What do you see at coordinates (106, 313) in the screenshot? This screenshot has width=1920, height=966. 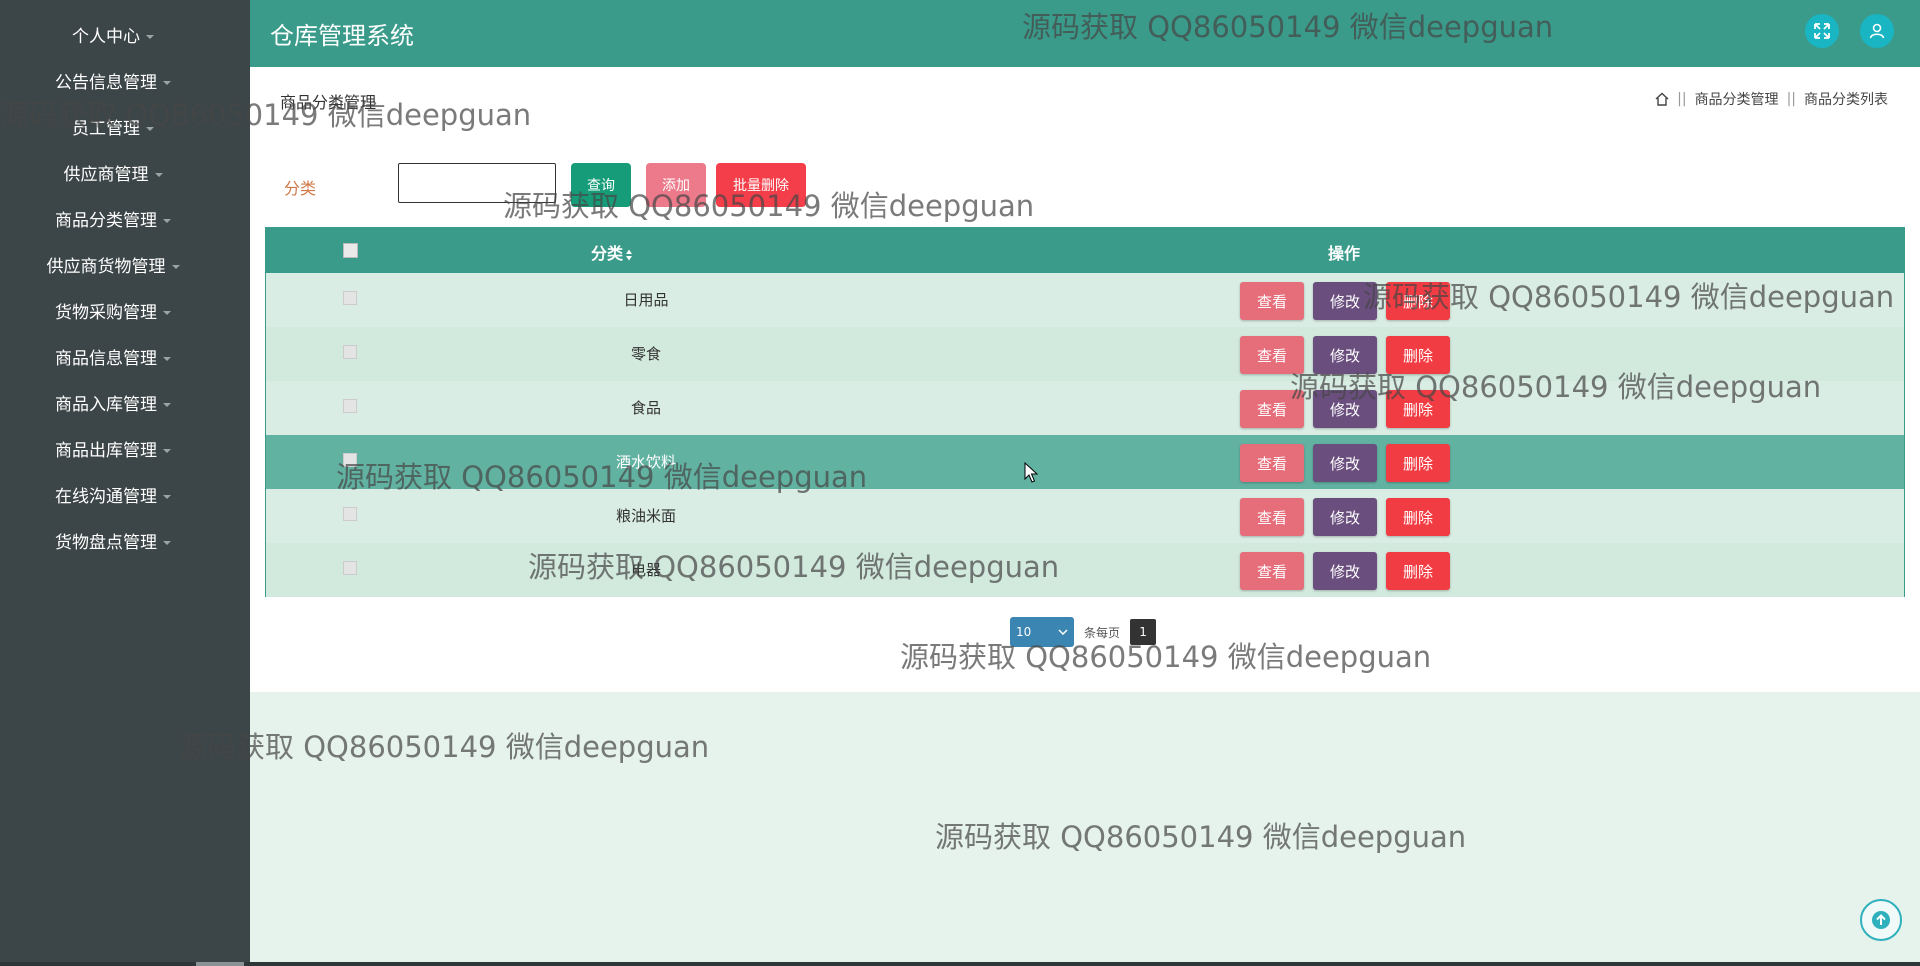 I see `sidebar-item-label: 货物采购管理` at bounding box center [106, 313].